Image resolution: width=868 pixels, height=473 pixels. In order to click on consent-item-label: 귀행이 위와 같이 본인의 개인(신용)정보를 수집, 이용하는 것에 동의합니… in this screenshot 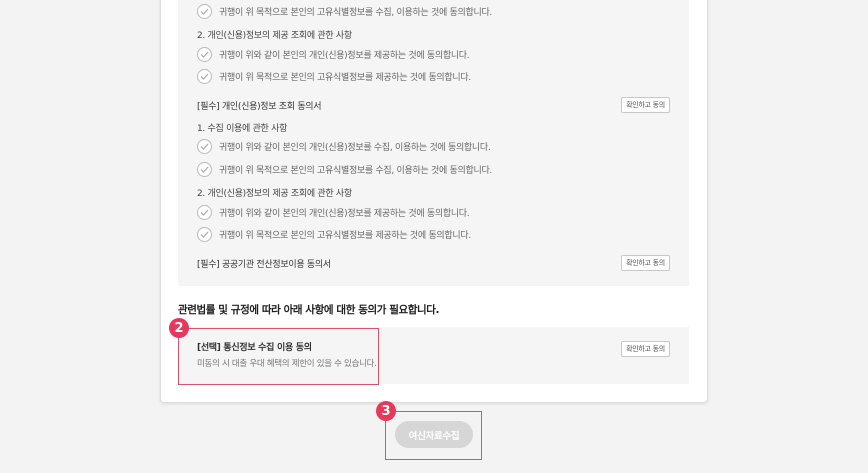, I will do `click(355, 147)`.